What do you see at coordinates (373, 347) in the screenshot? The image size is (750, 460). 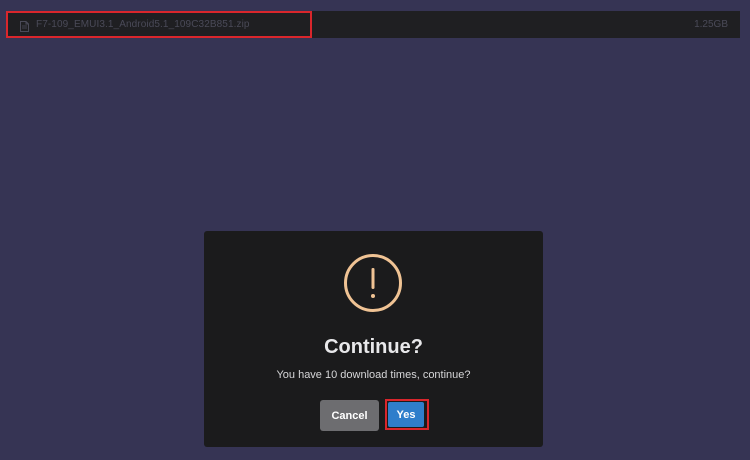 I see `dialog-title: Continue?` at bounding box center [373, 347].